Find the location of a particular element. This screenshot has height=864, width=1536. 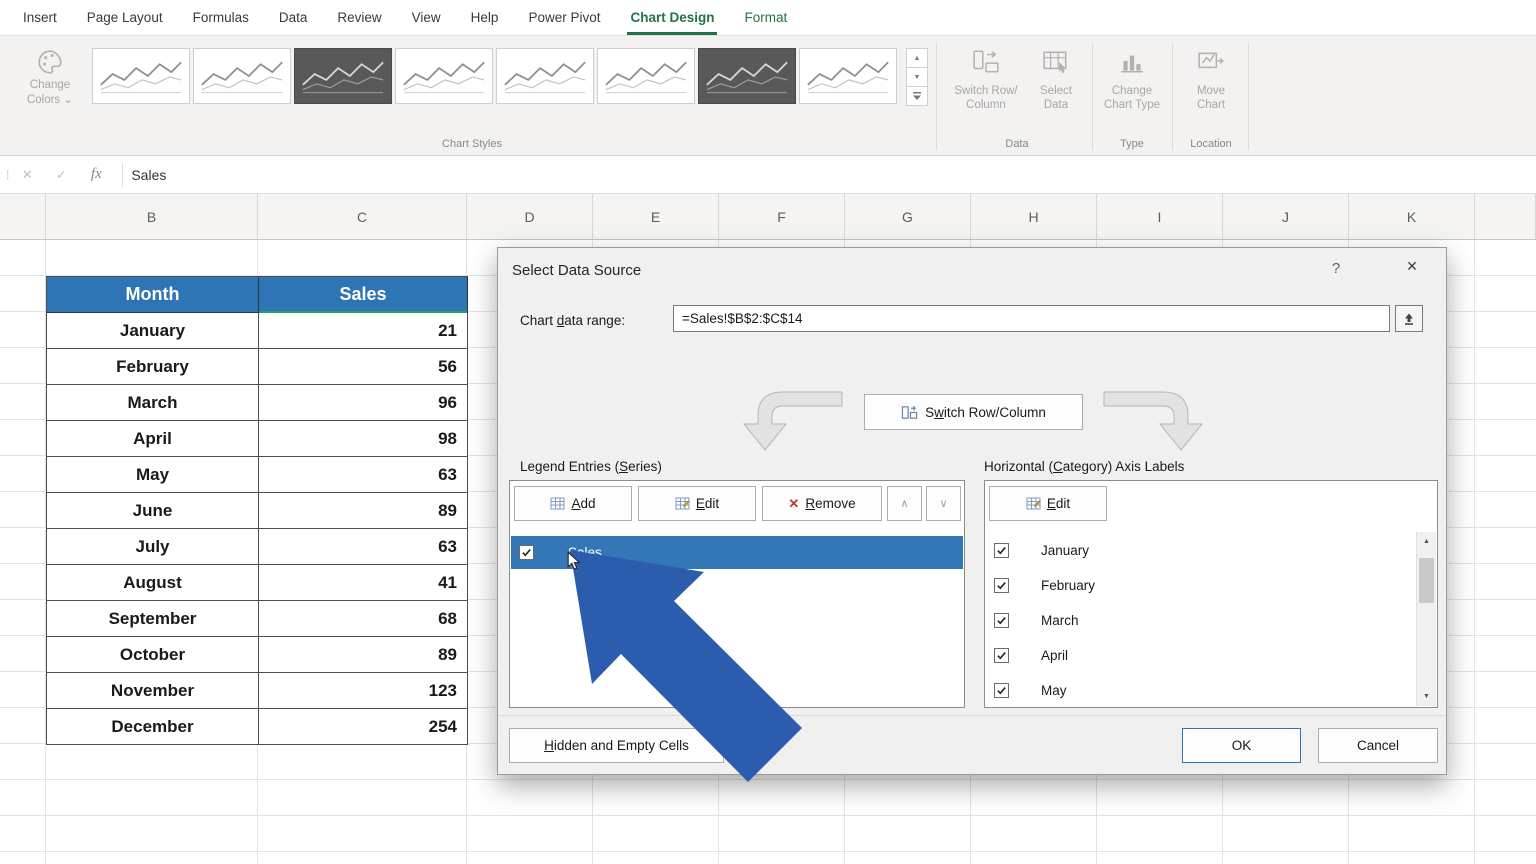

axis-label-text: April is located at coordinates (1055, 655).